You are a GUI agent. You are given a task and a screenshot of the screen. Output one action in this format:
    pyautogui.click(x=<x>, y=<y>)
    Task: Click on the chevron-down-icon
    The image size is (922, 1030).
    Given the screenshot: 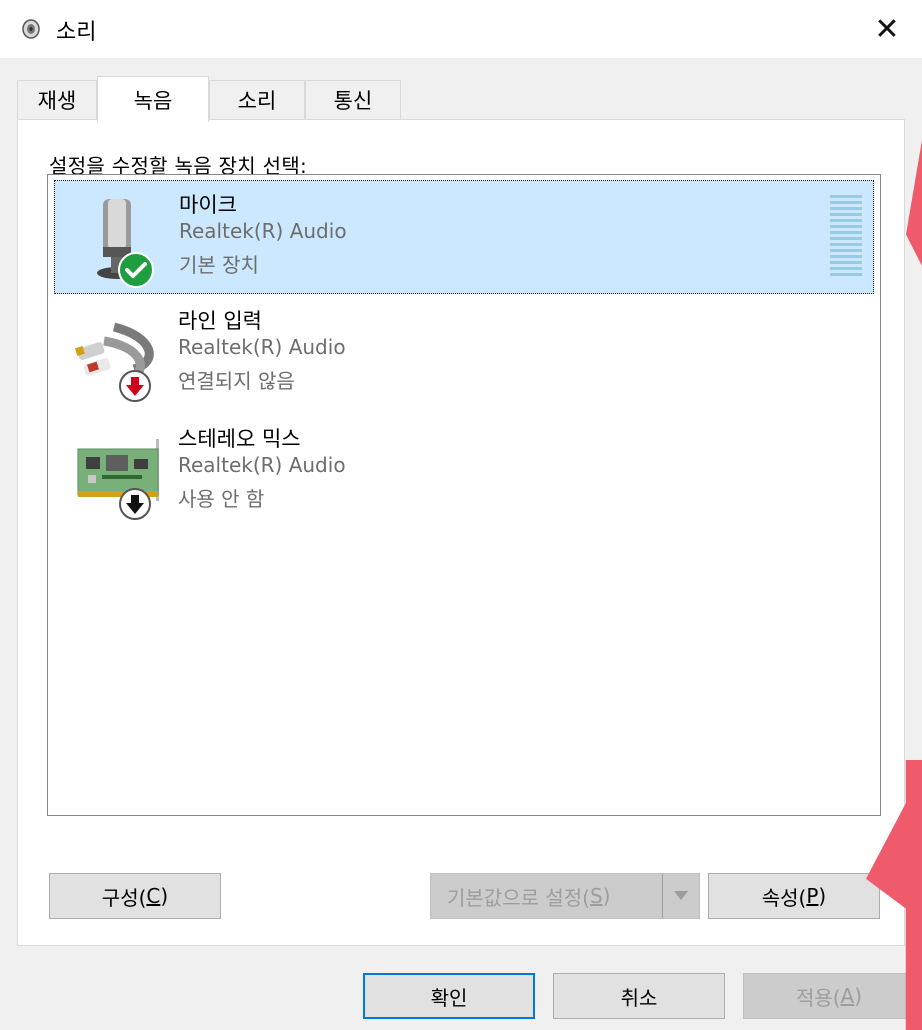 What is the action you would take?
    pyautogui.click(x=681, y=895)
    